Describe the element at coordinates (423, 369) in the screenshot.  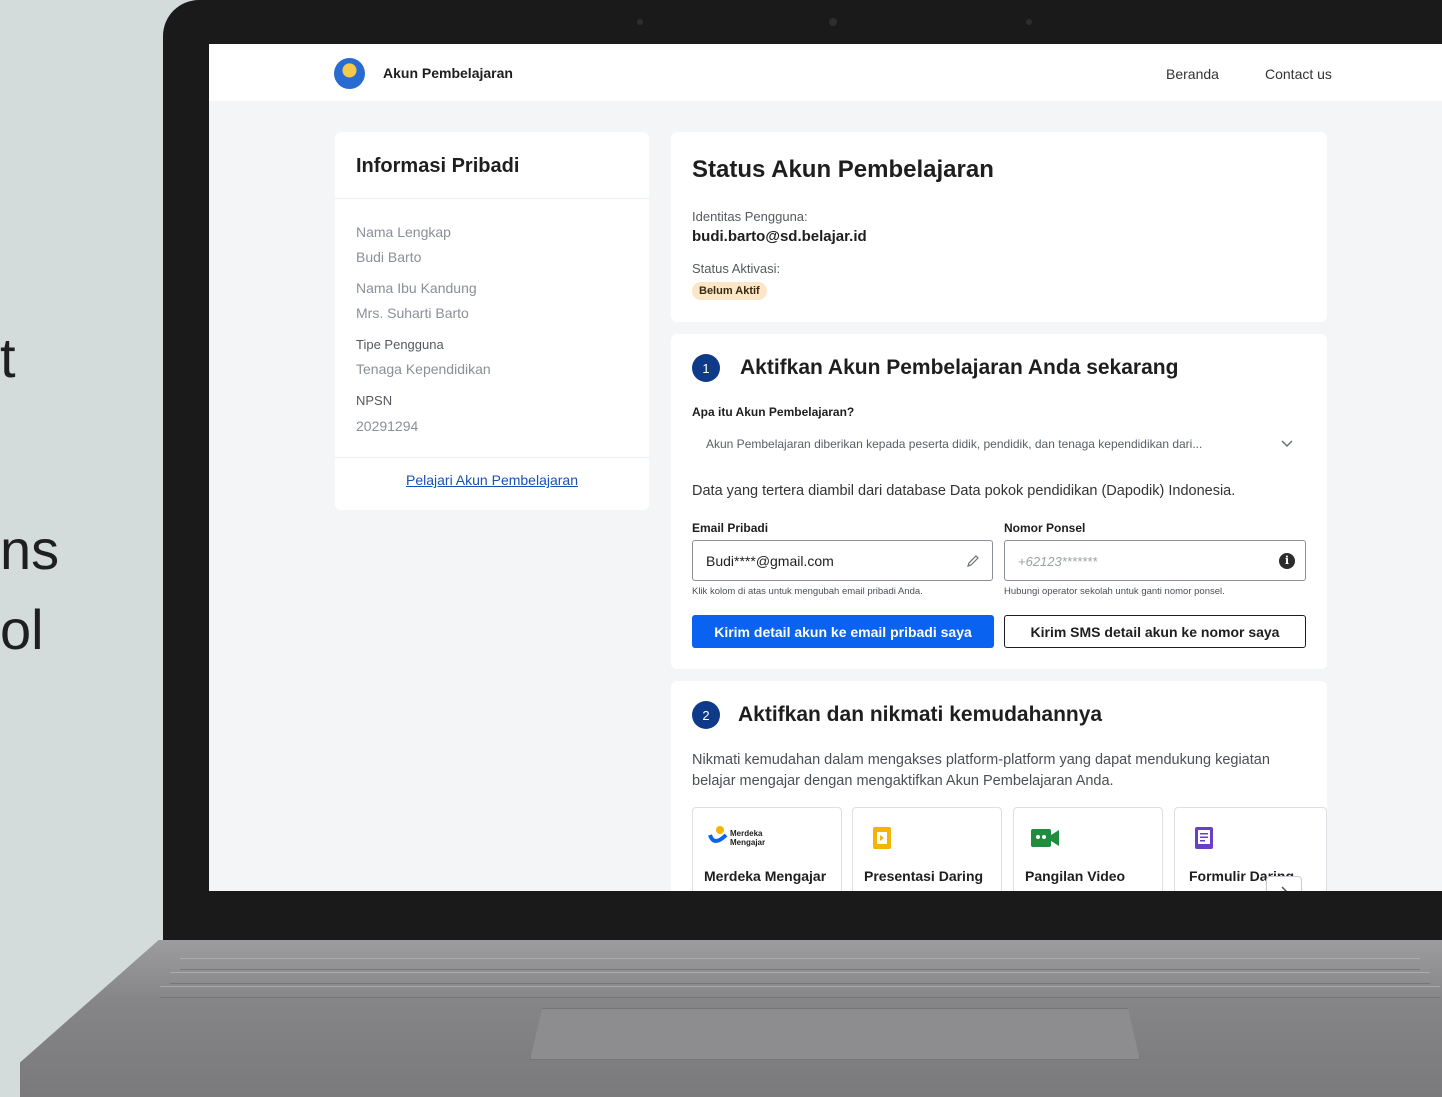
I see `field-value: Tenaga Kependidikan` at that location.